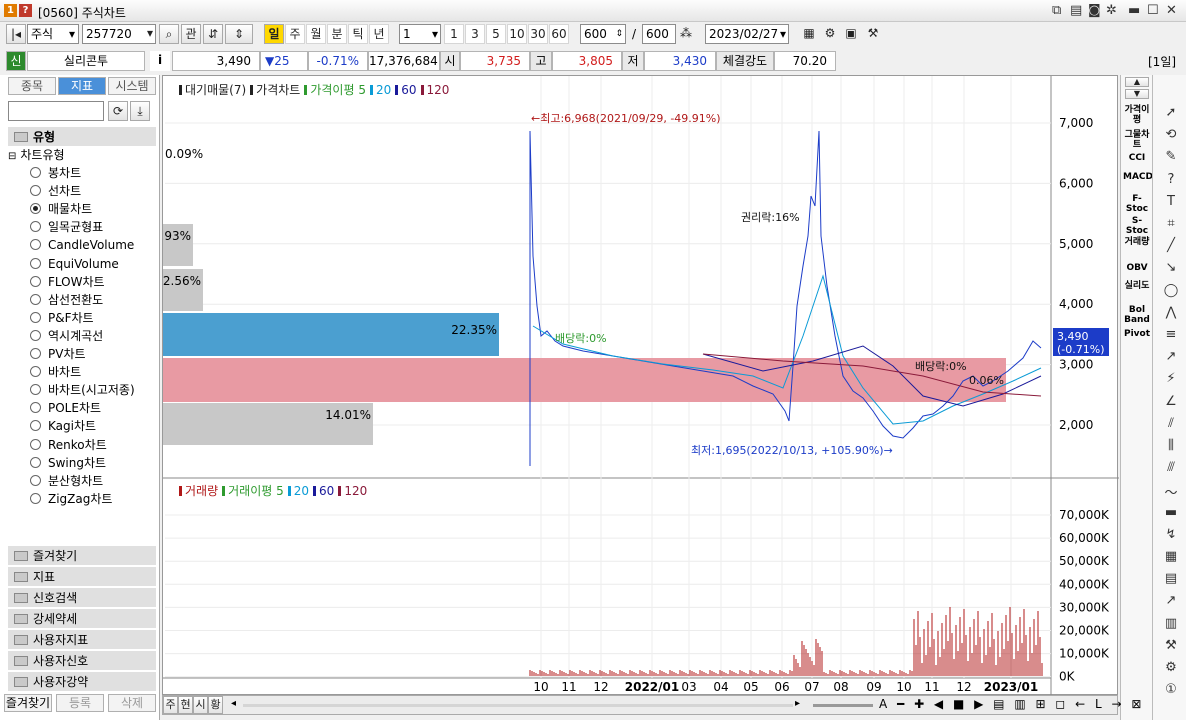 This screenshot has height=720, width=1186. I want to click on arrow-icon: ↘, so click(1171, 269).